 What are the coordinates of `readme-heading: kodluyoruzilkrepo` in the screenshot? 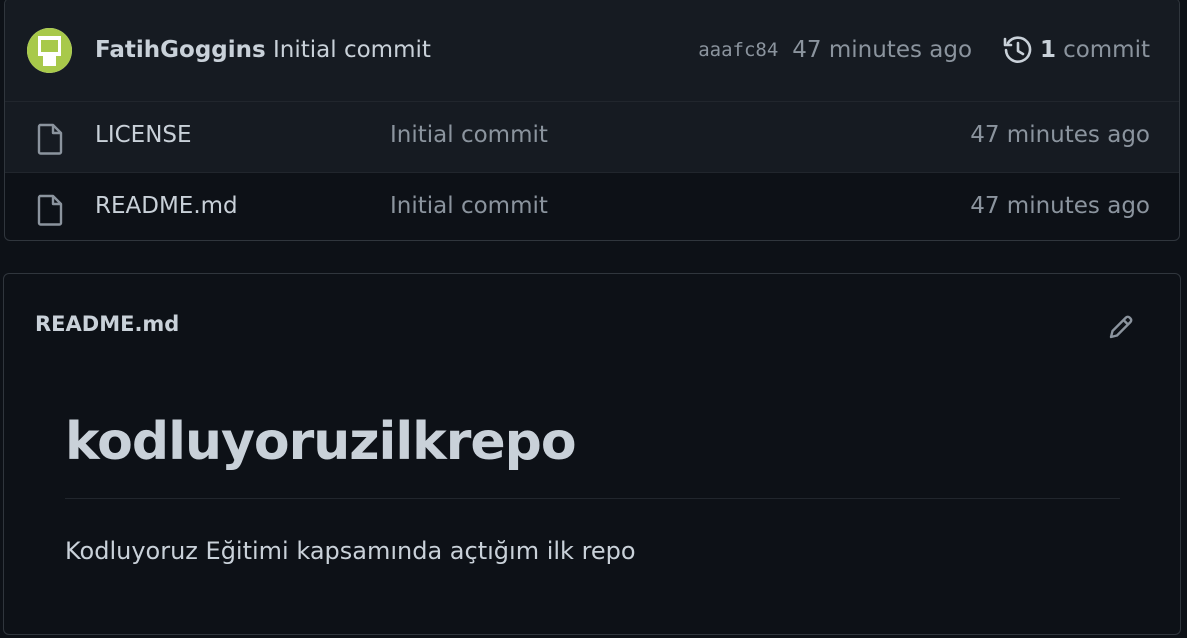 It's located at (321, 442).